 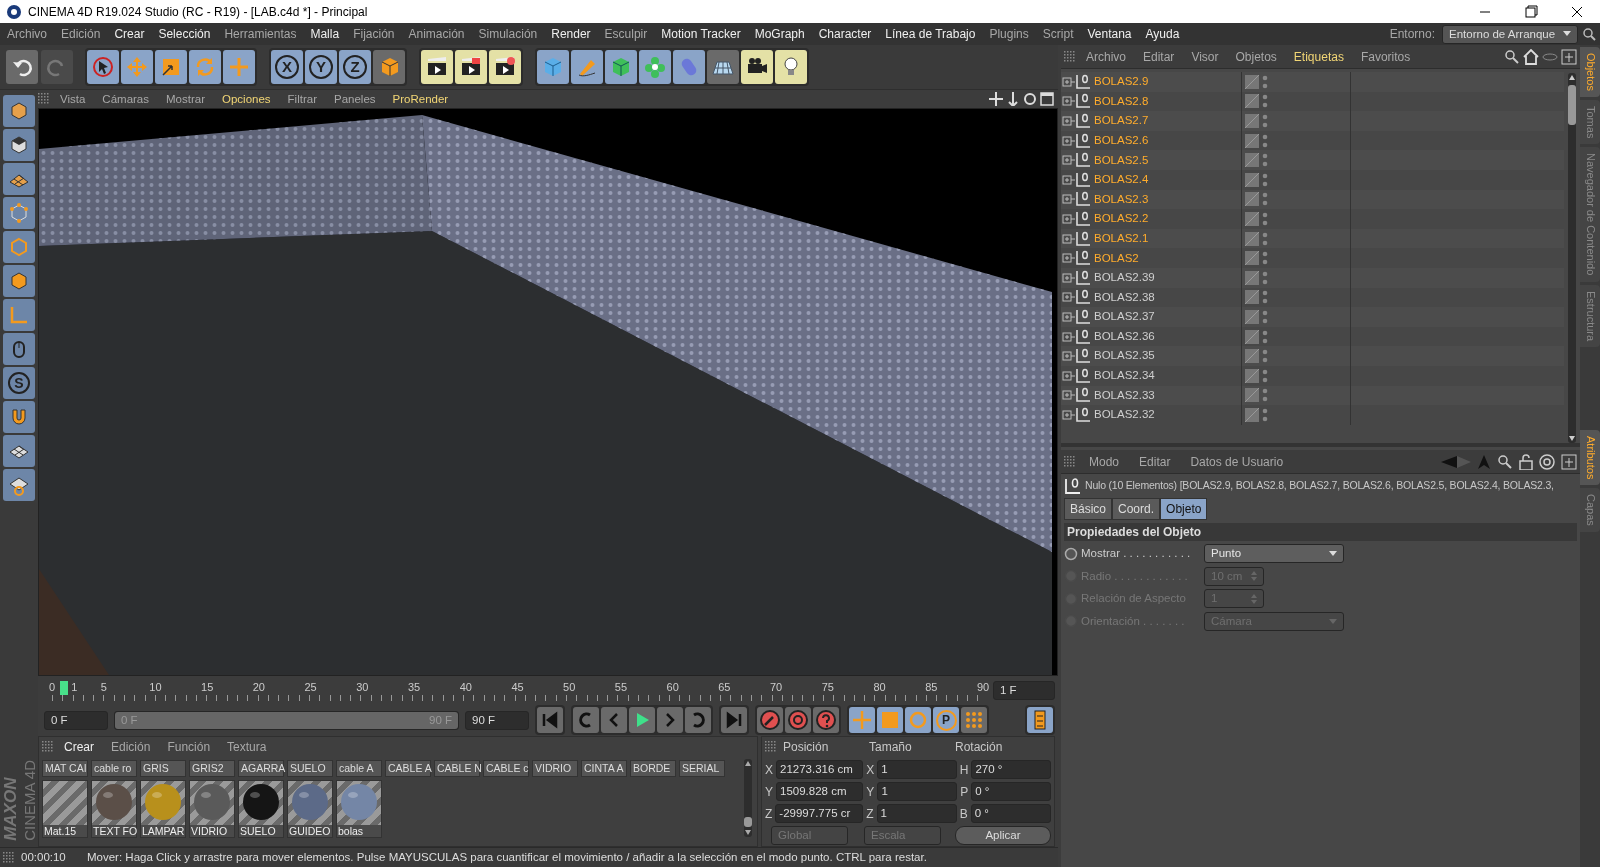 I want to click on menu-item: Ayuda, so click(x=1162, y=34).